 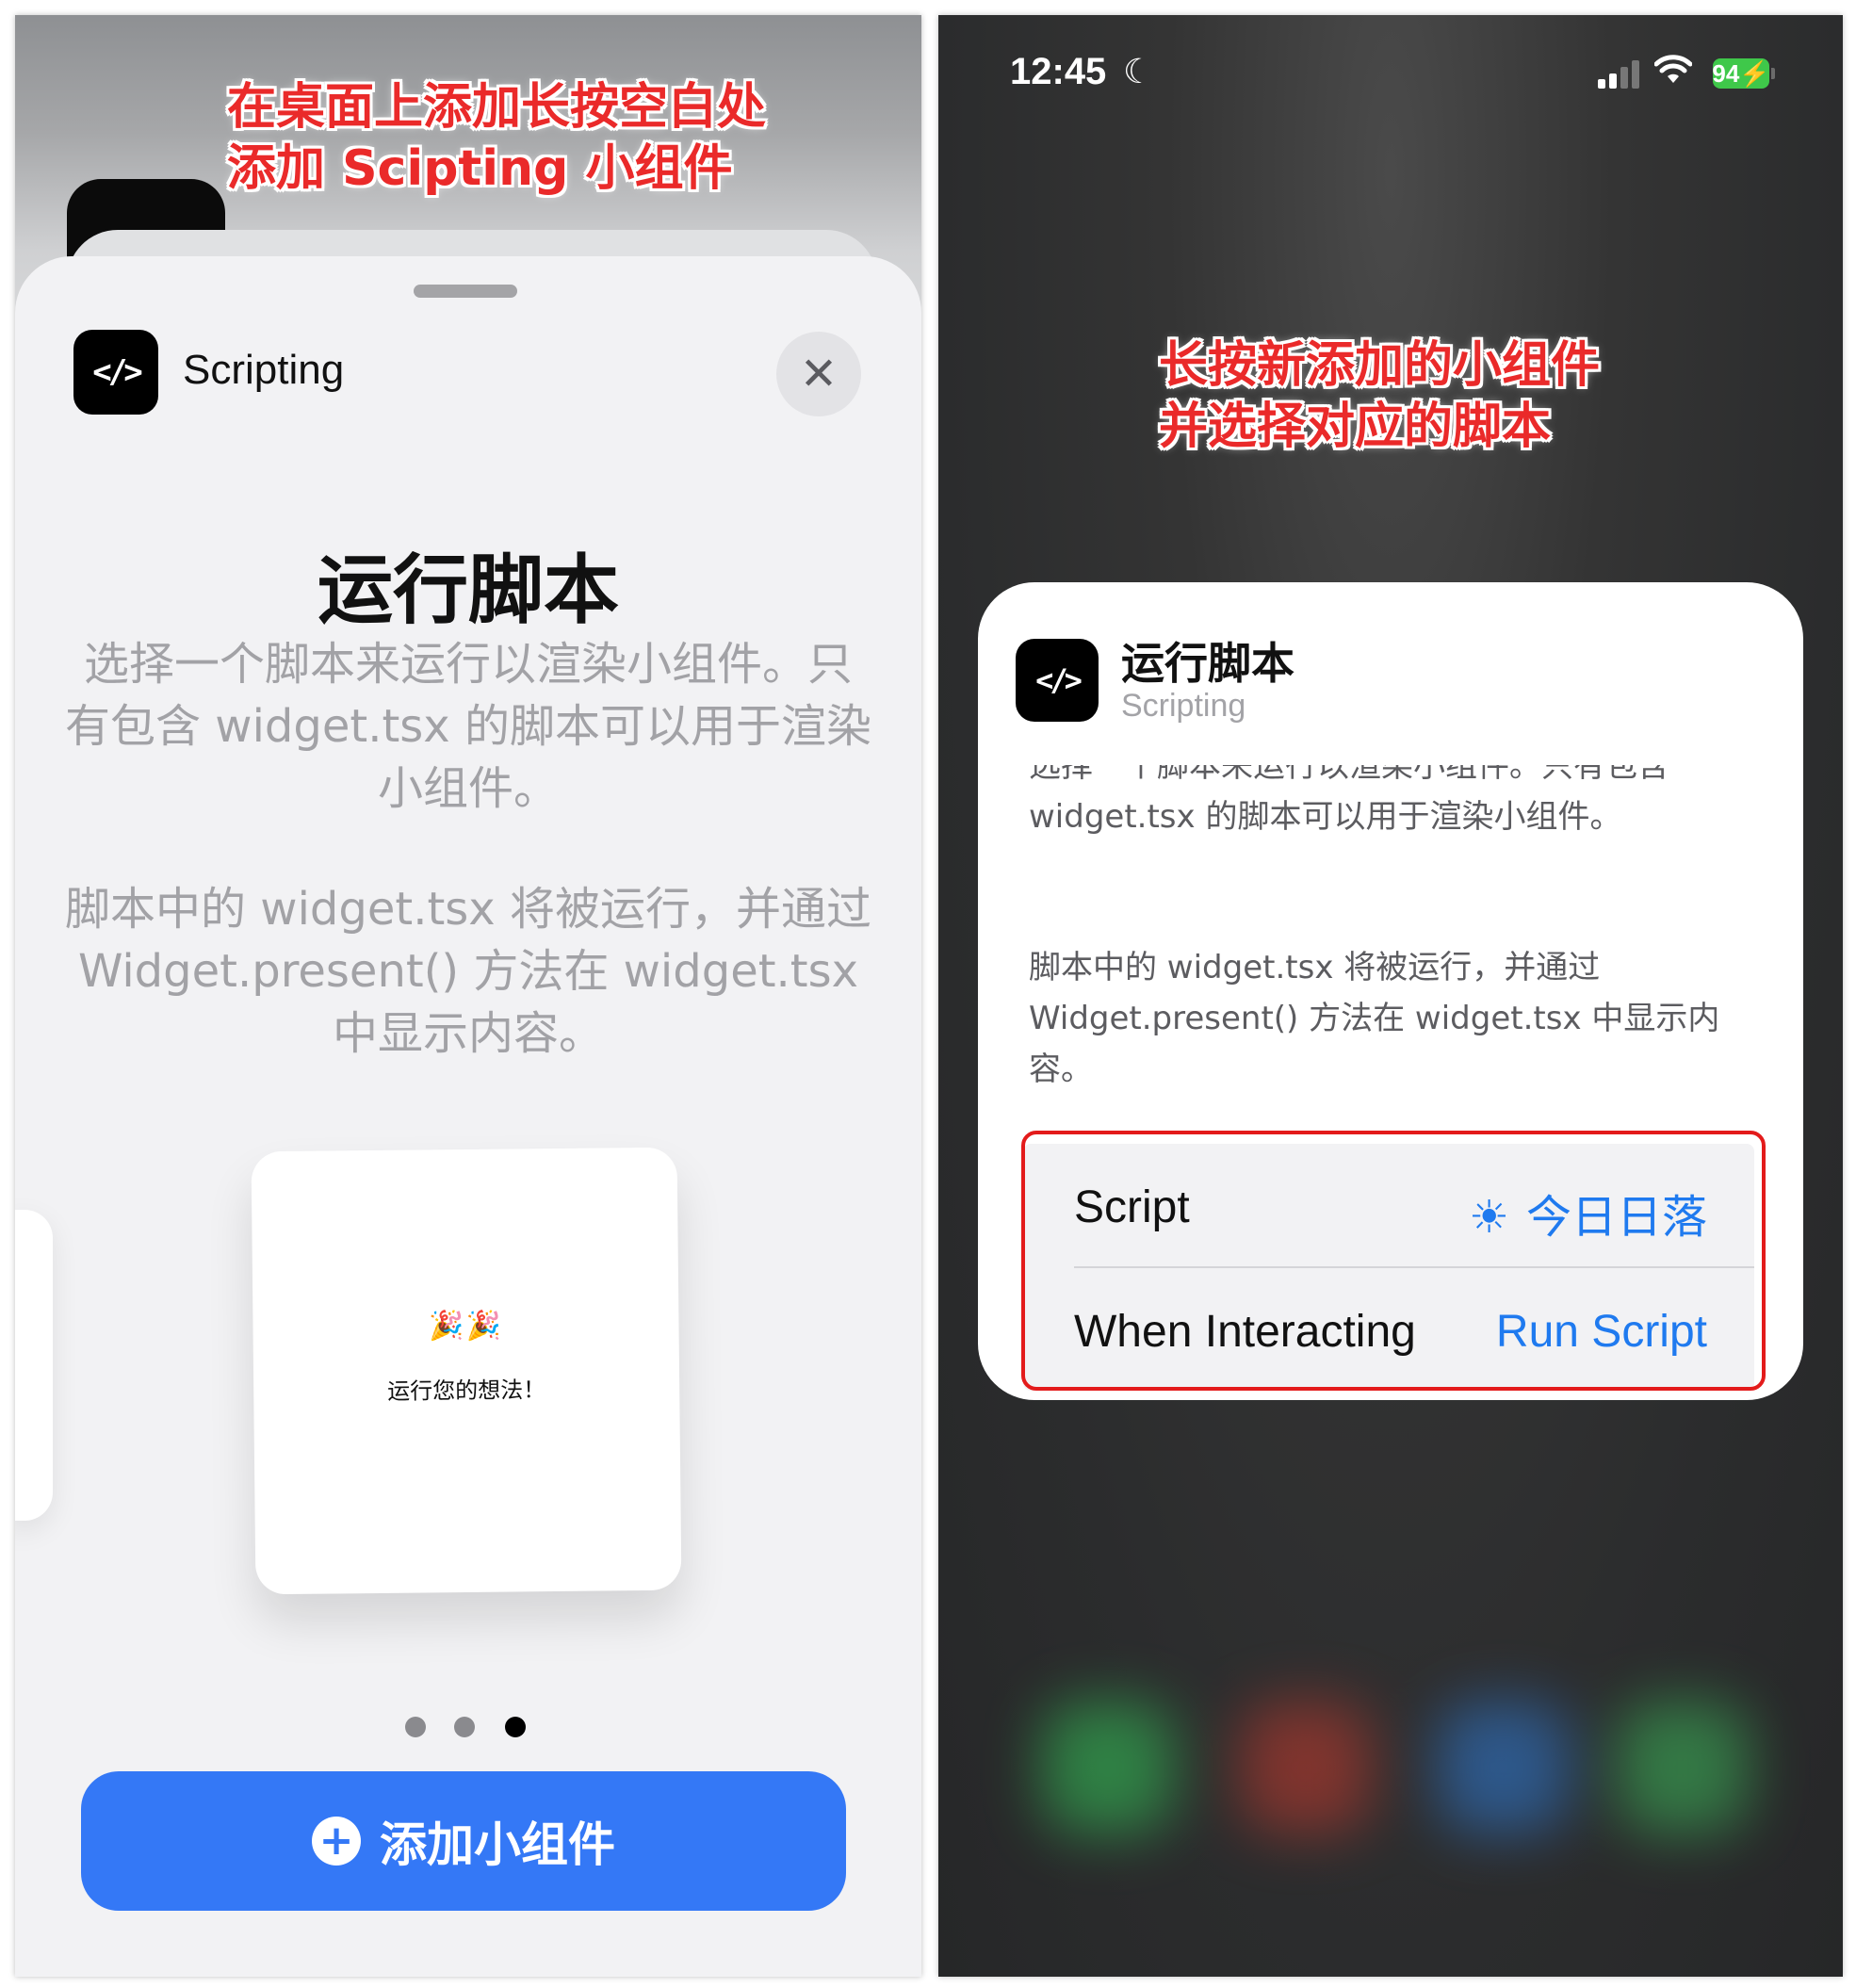 What do you see at coordinates (1183, 706) in the screenshot?
I see `card-subtitle: Scripting` at bounding box center [1183, 706].